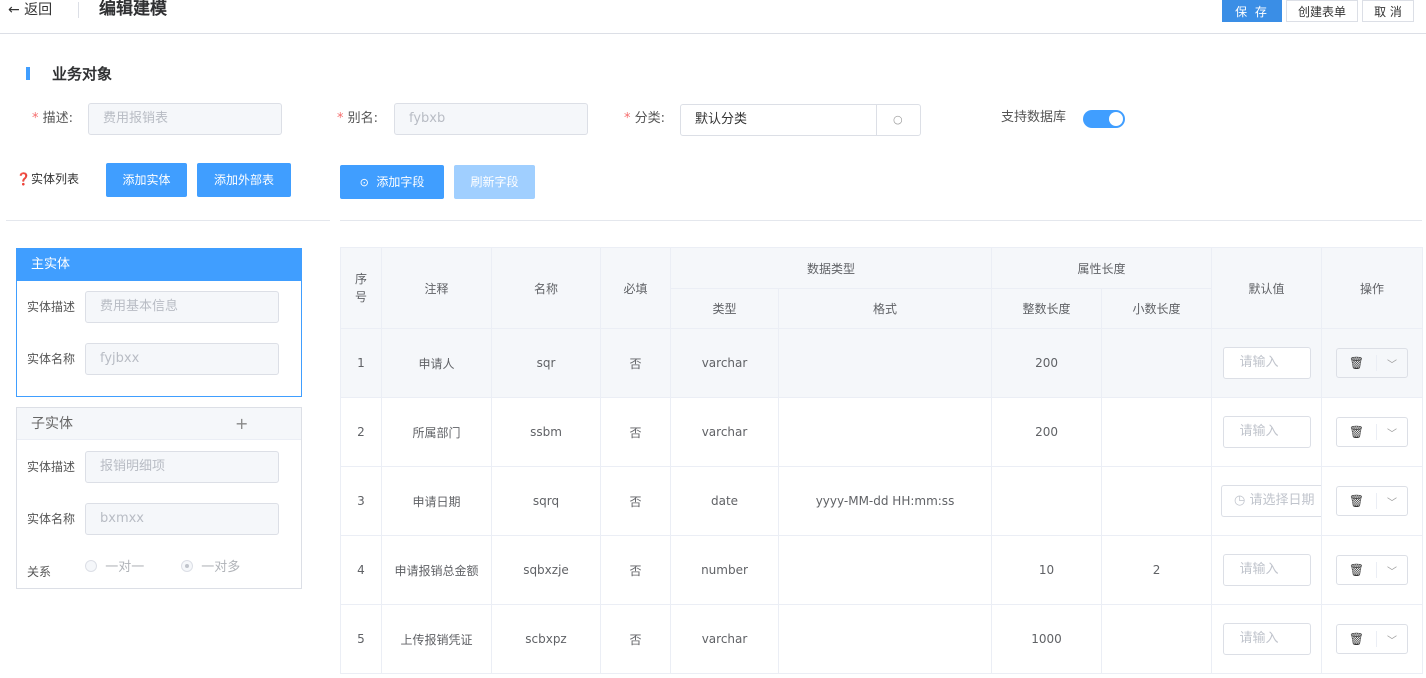 This screenshot has height=678, width=1426. What do you see at coordinates (182, 467) in the screenshot?
I see `sub-entity-desc-field: 报销明细项` at bounding box center [182, 467].